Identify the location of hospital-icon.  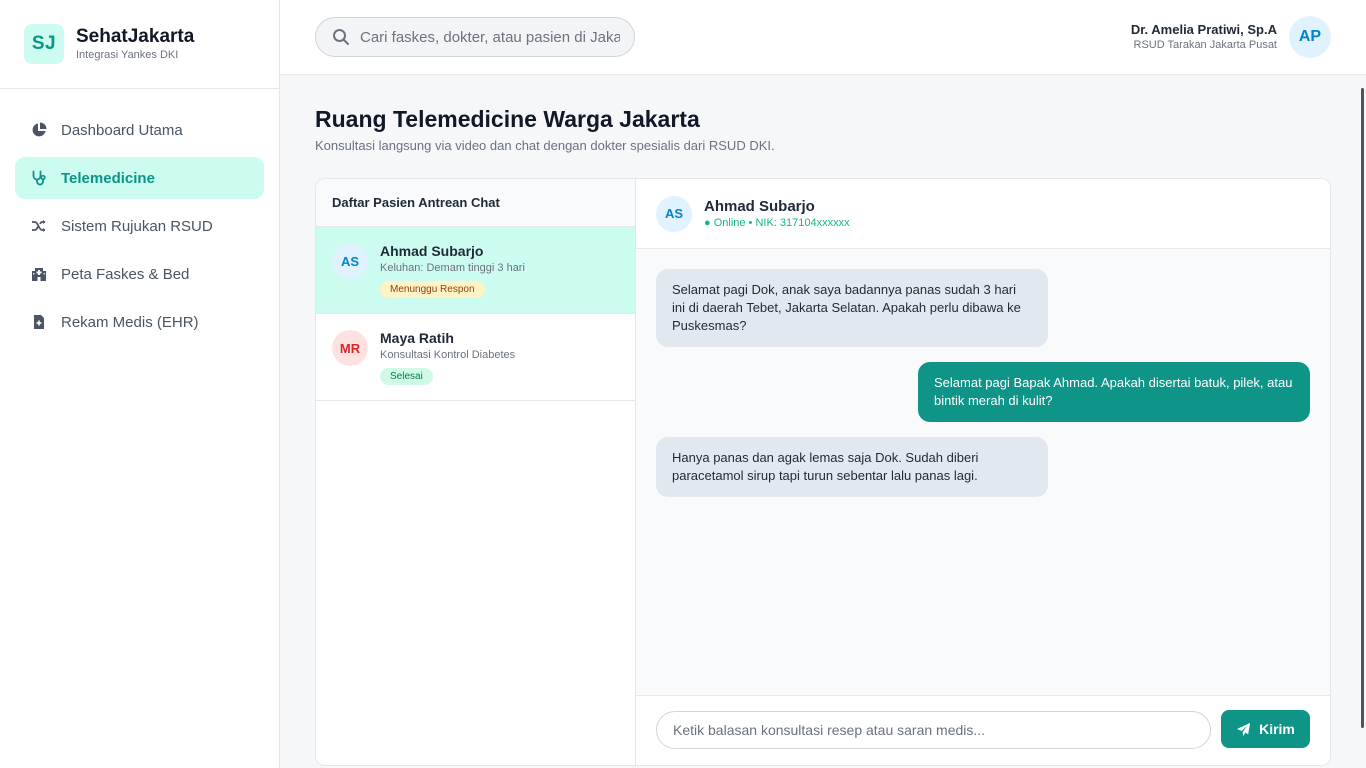
(39, 274).